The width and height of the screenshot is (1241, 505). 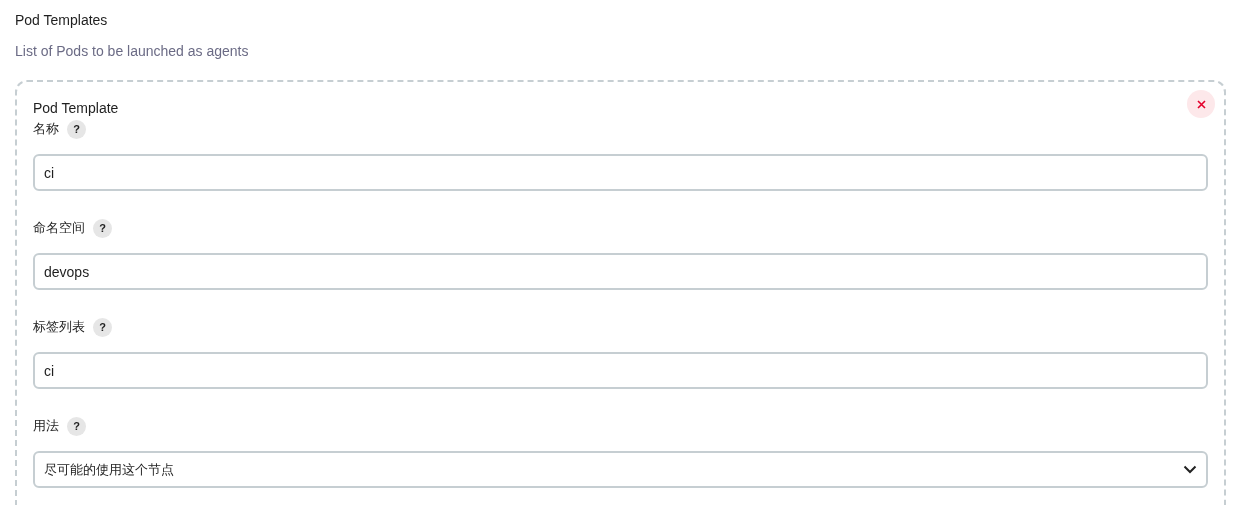 I want to click on field-label: 标签列表, so click(x=59, y=327).